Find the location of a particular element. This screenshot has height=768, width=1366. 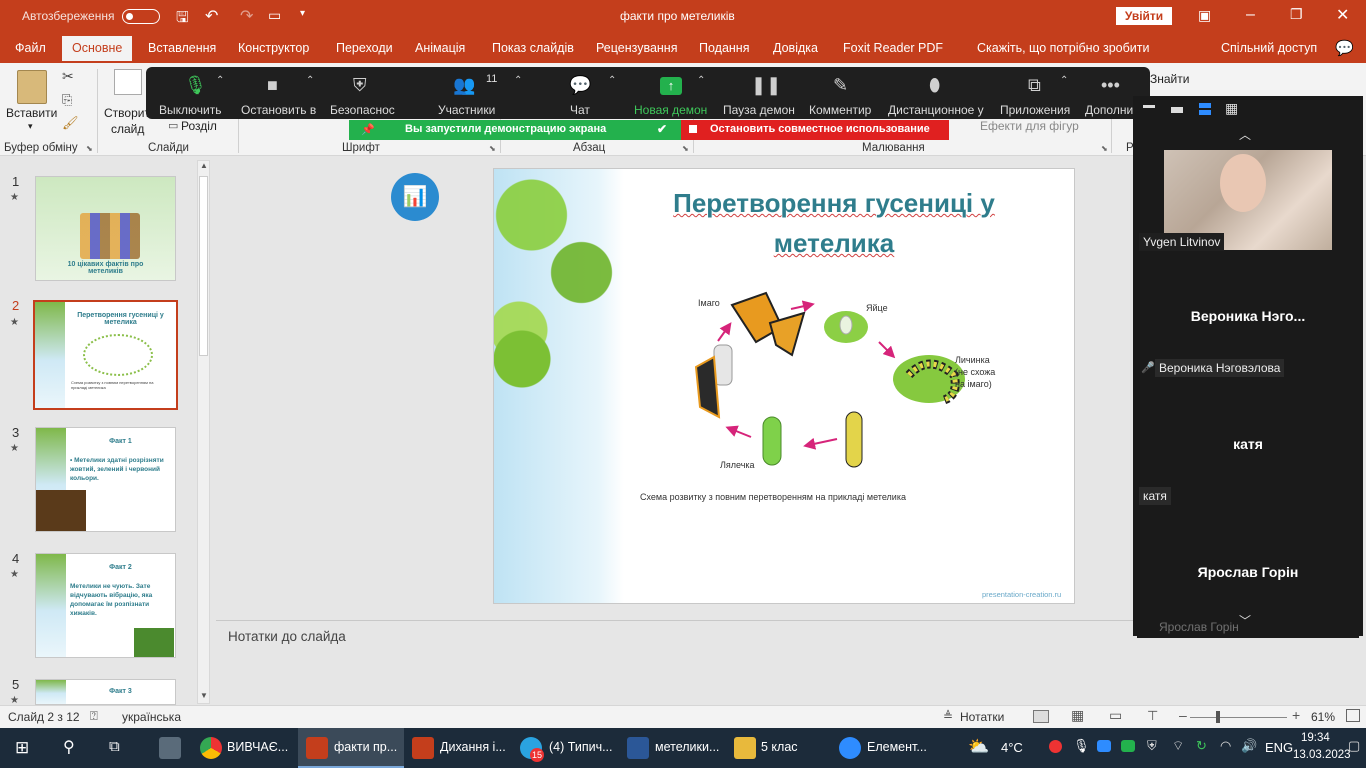

copy-icon: ⎘ is located at coordinates (67, 100).